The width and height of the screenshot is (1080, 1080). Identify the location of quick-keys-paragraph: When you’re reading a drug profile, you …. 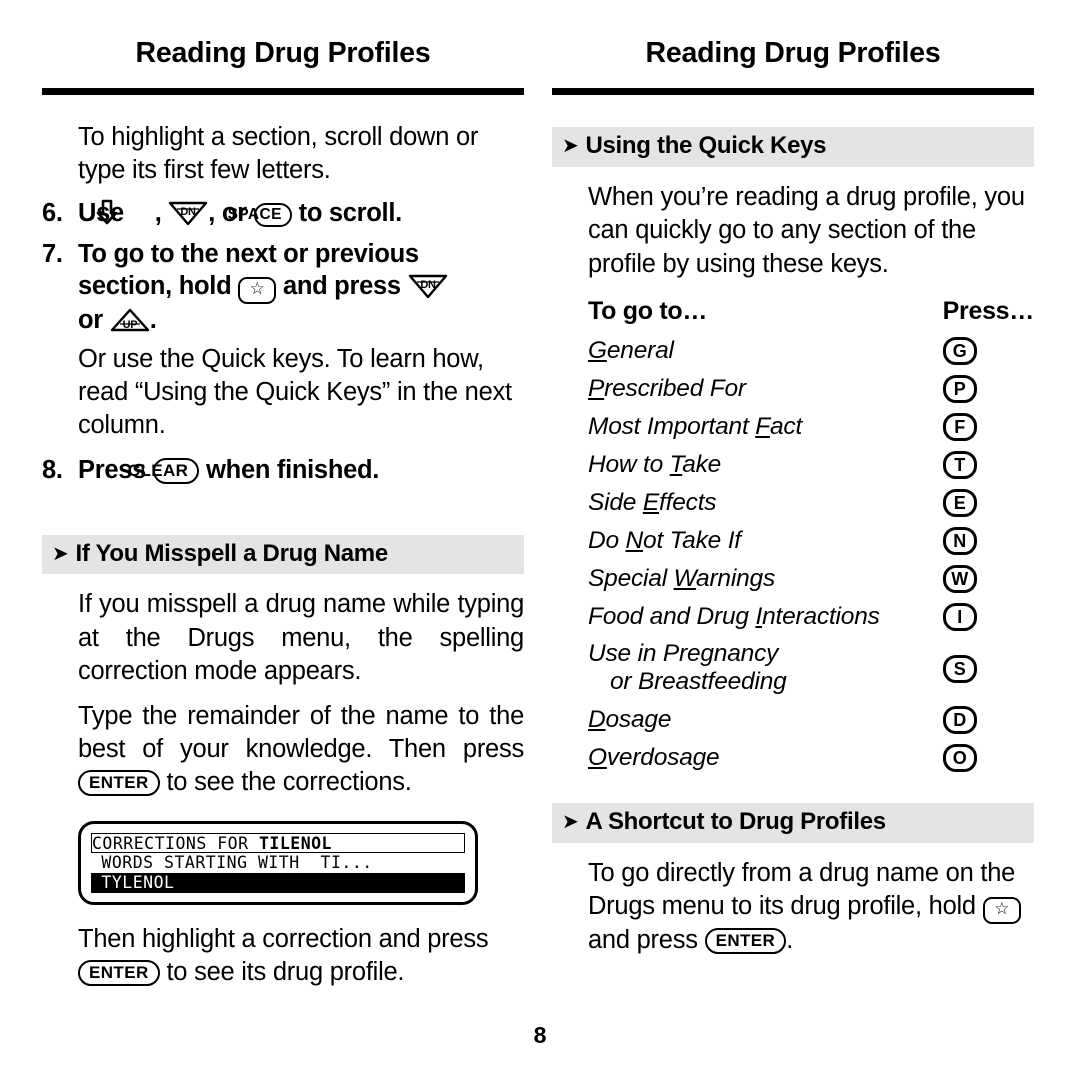
(806, 230).